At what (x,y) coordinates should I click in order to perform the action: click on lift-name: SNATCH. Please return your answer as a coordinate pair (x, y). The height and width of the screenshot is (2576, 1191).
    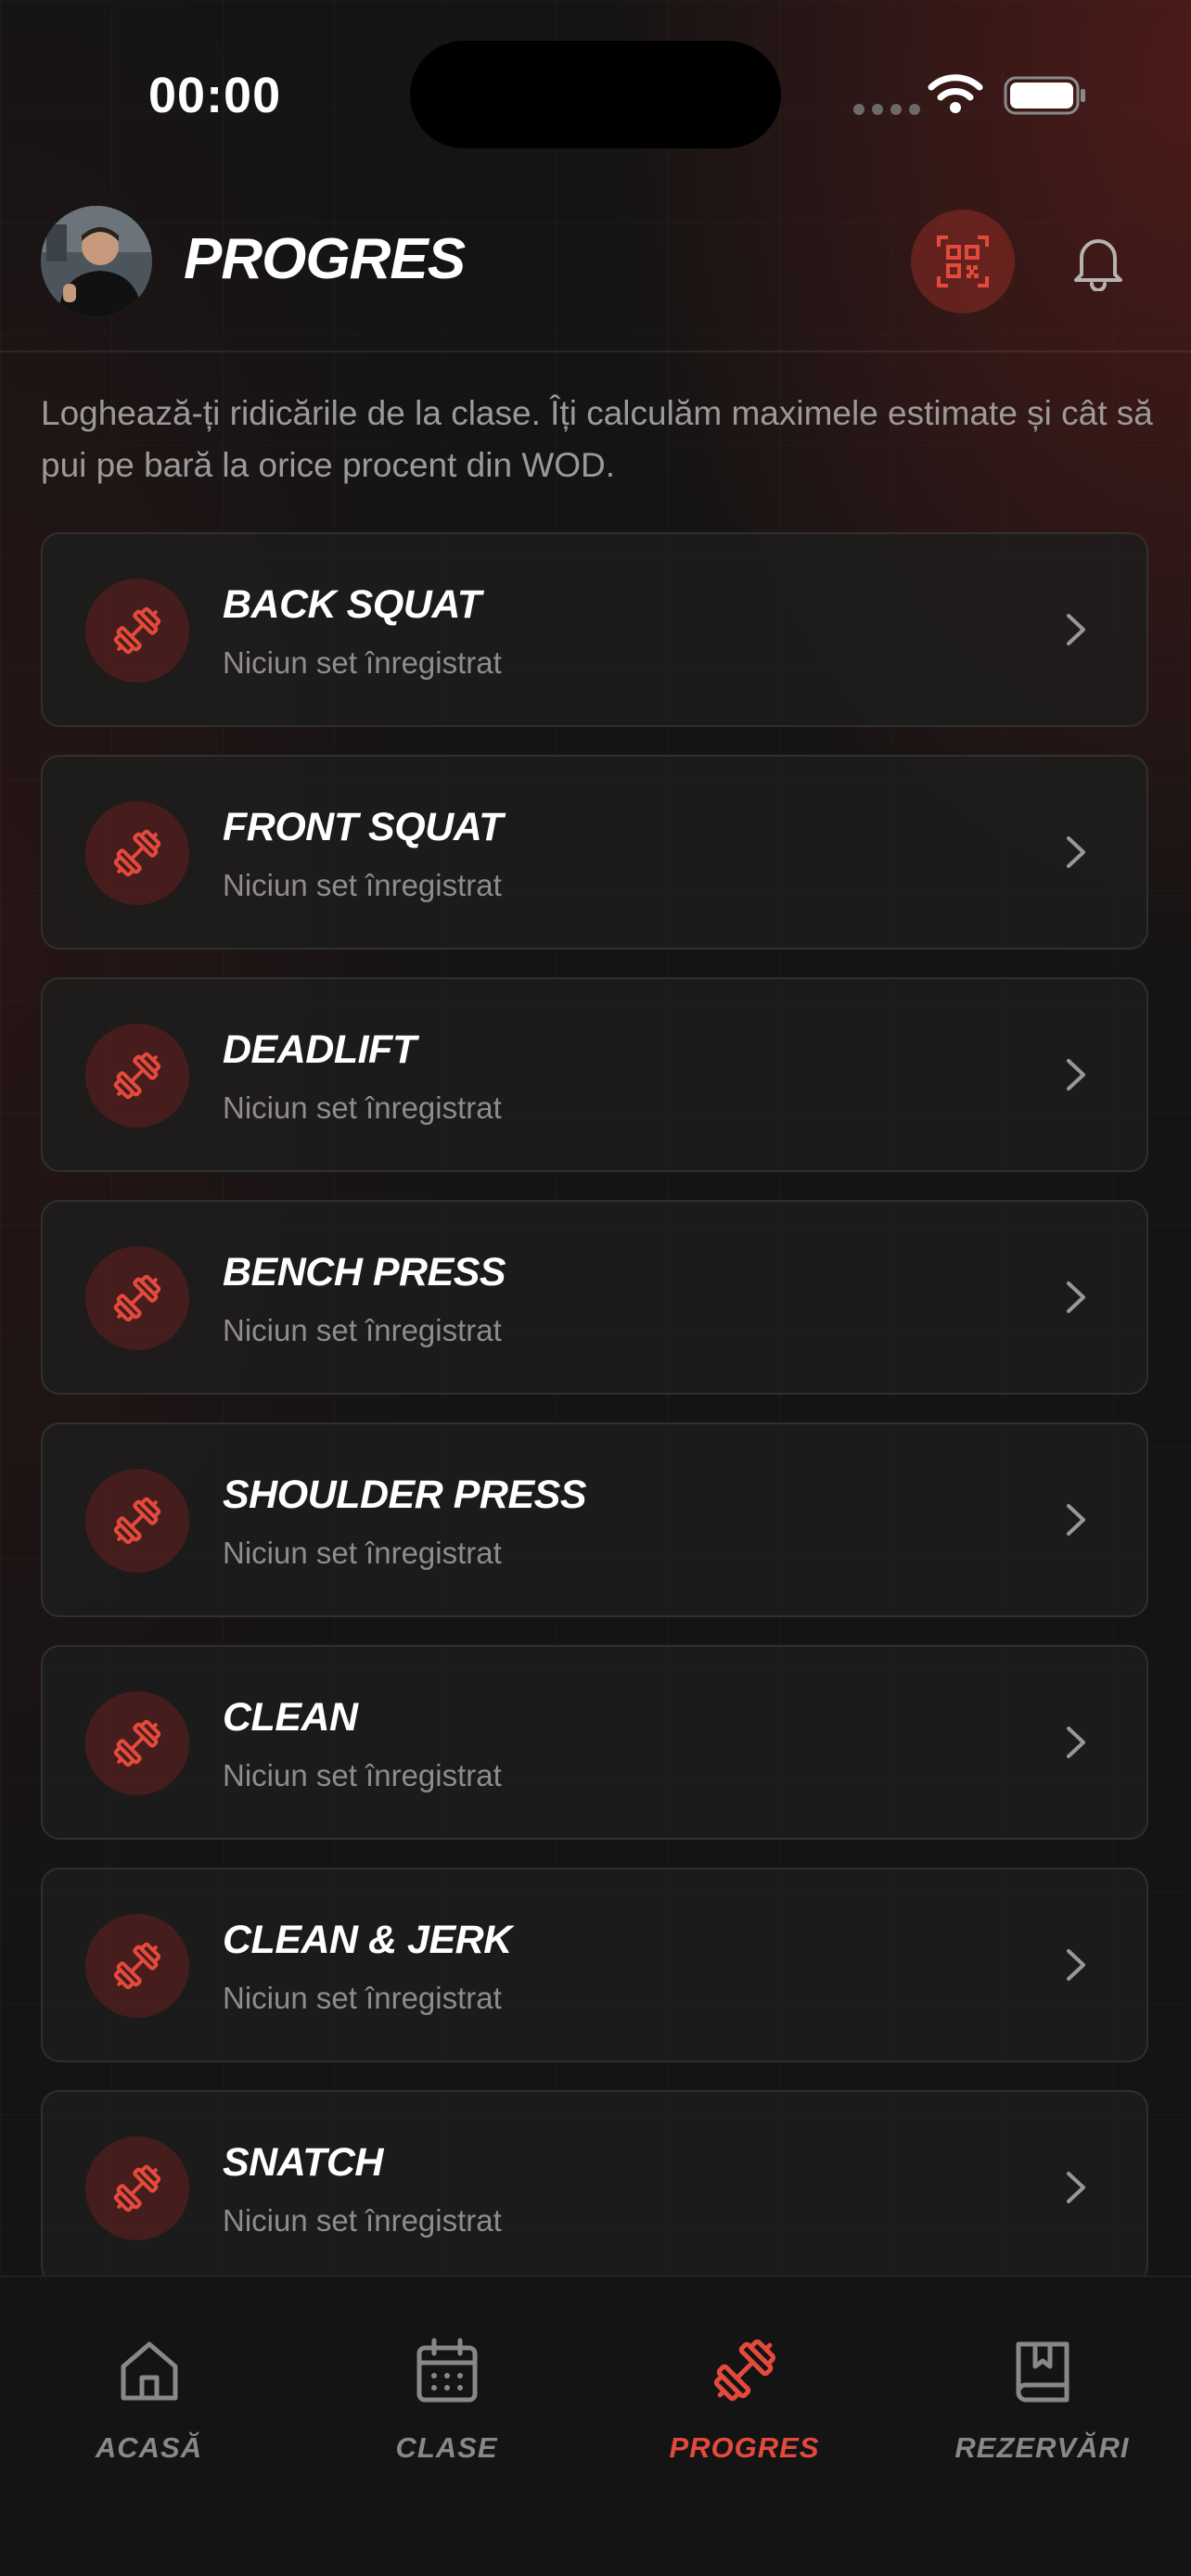
    Looking at the image, I should click on (303, 2163).